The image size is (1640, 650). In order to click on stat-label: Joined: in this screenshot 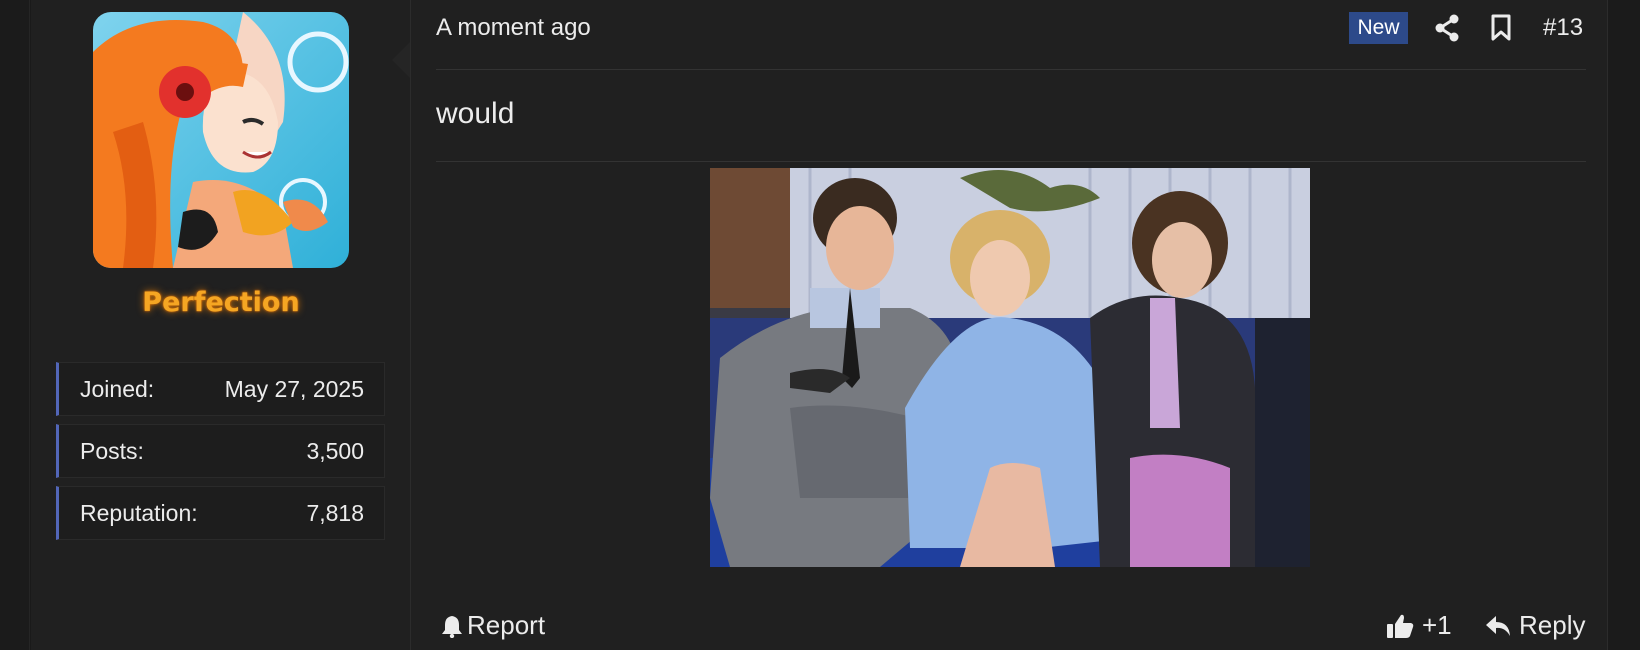, I will do `click(117, 388)`.